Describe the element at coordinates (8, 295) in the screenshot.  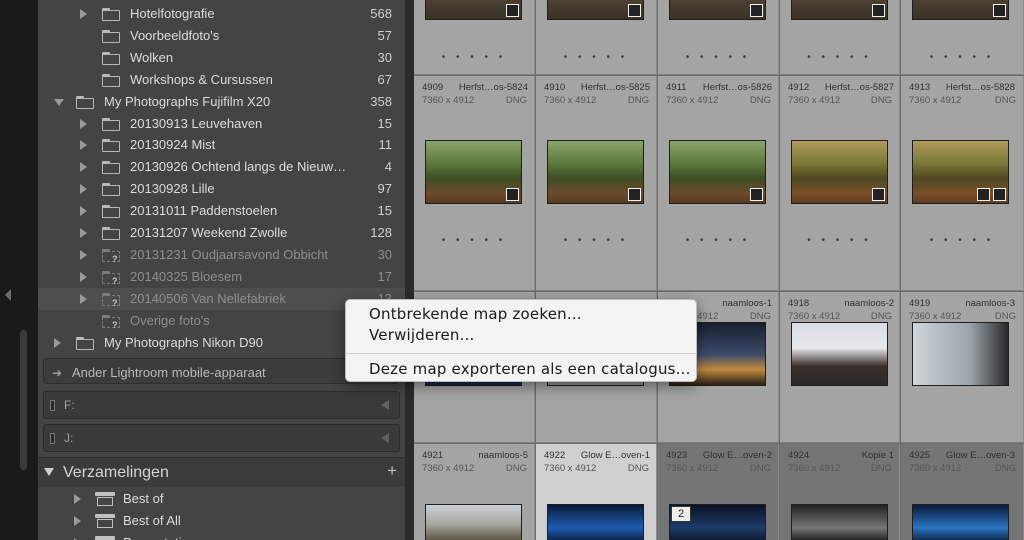
I see `collapse-left-panel-icon` at that location.